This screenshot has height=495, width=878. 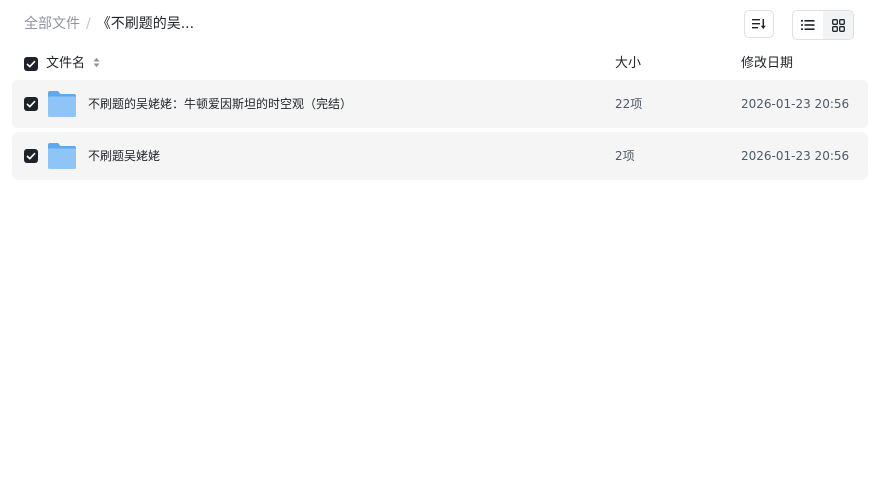 I want to click on file-row: 不刷题吴姥姥 2项 2026-01-23 20:56, so click(x=440, y=156).